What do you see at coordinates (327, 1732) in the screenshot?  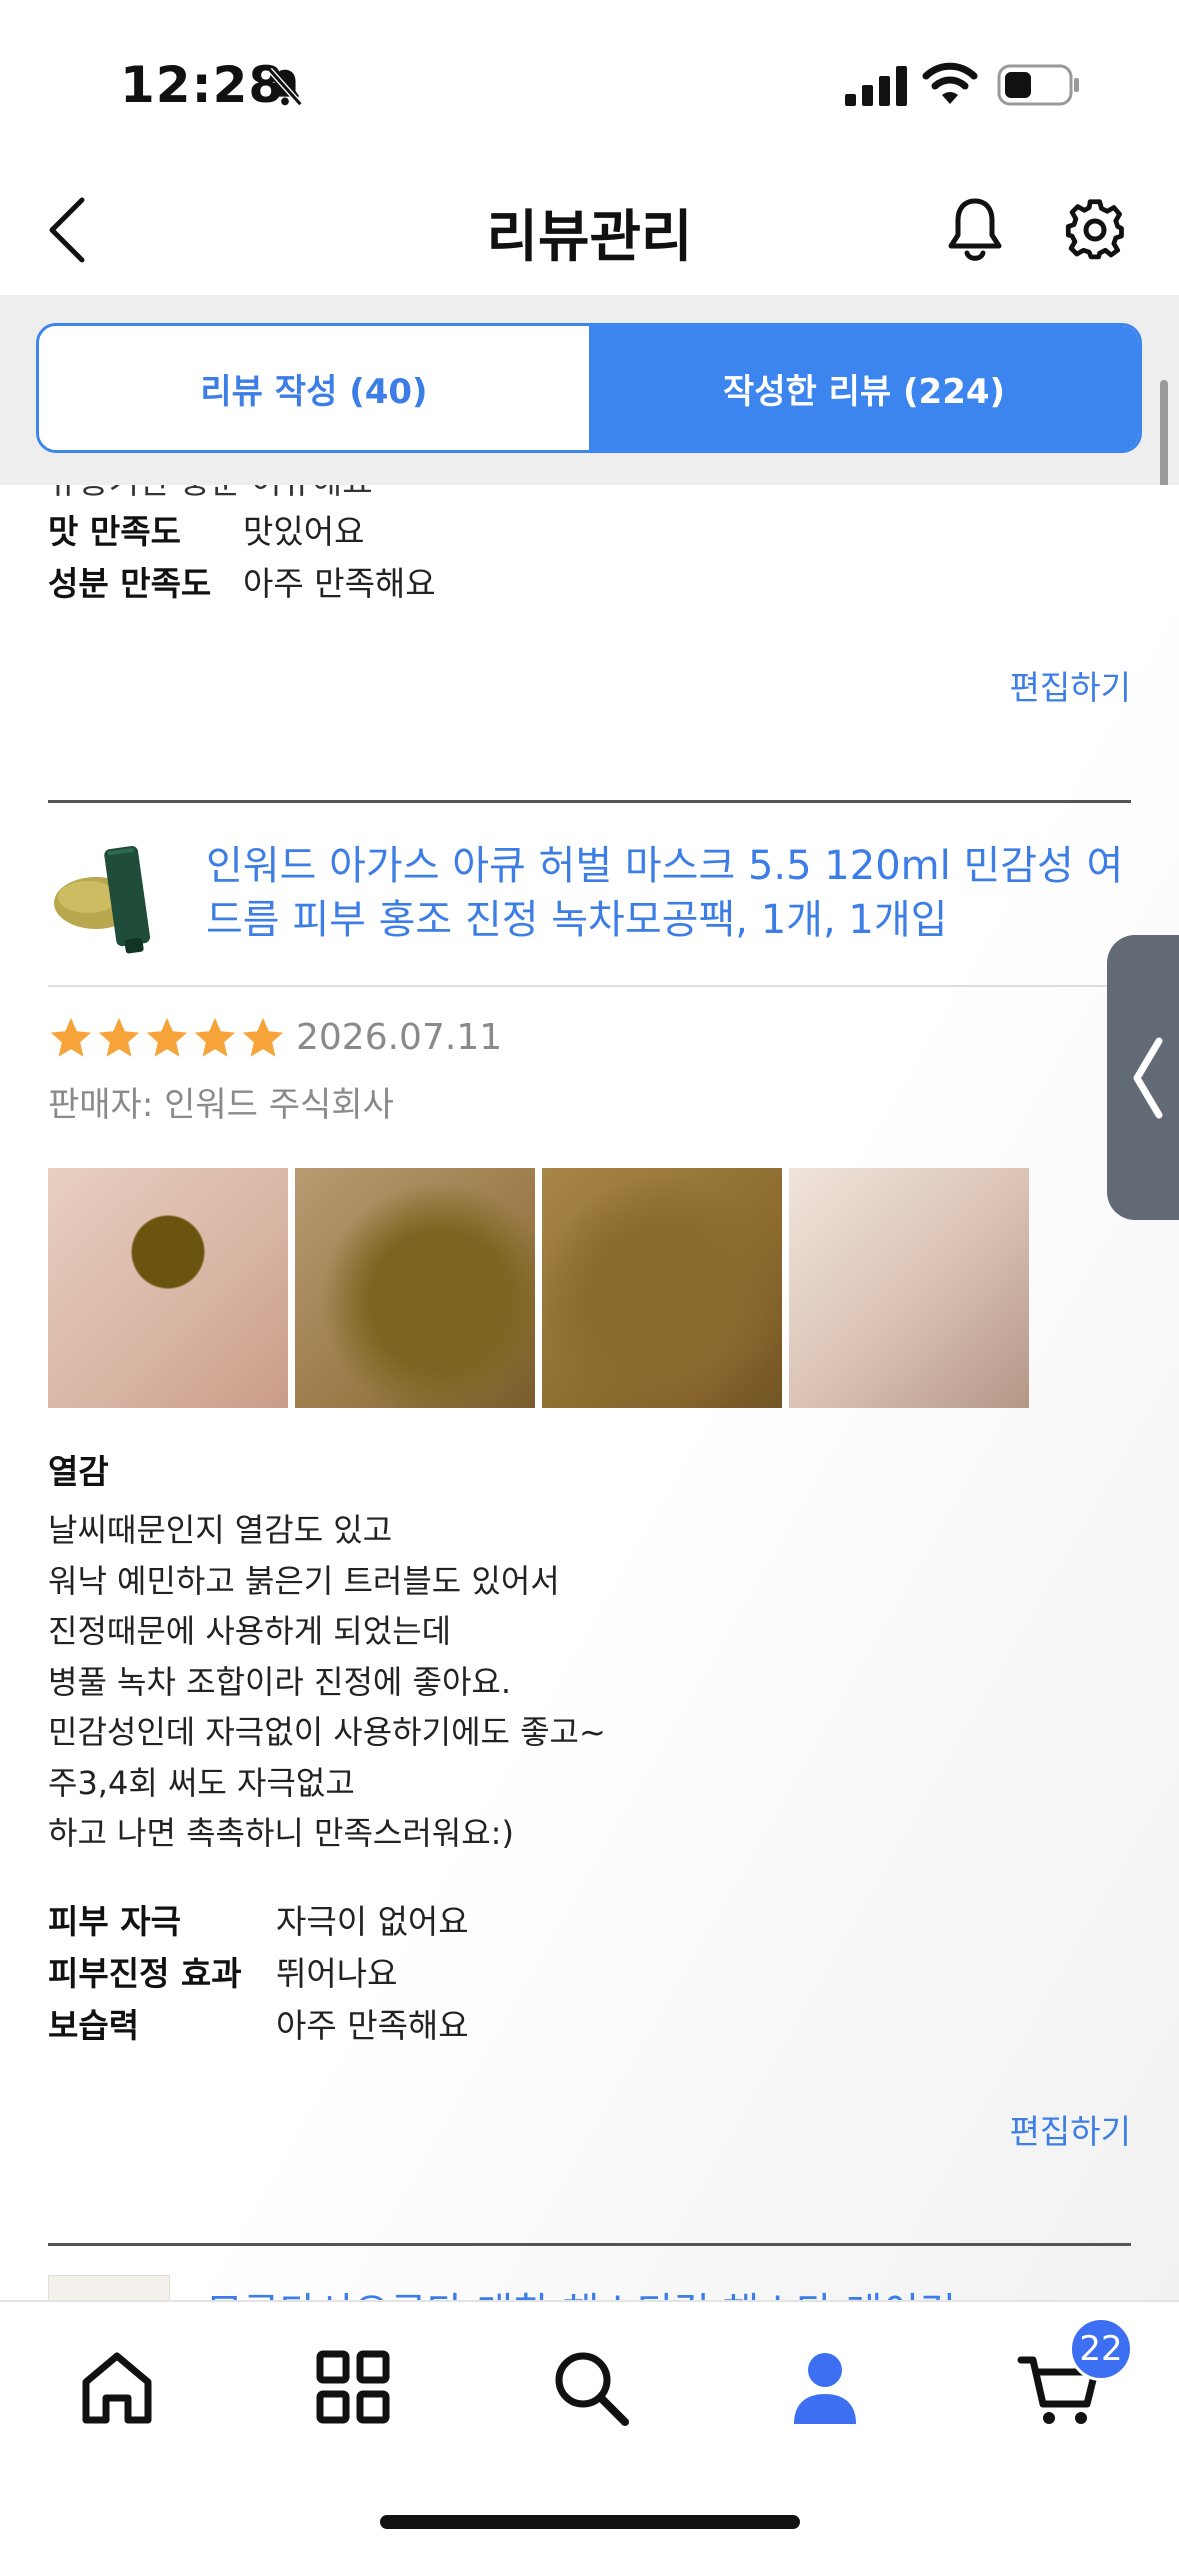 I see `review-body-line: 민감성인데 자극없이 사용하기에도 좋고~` at bounding box center [327, 1732].